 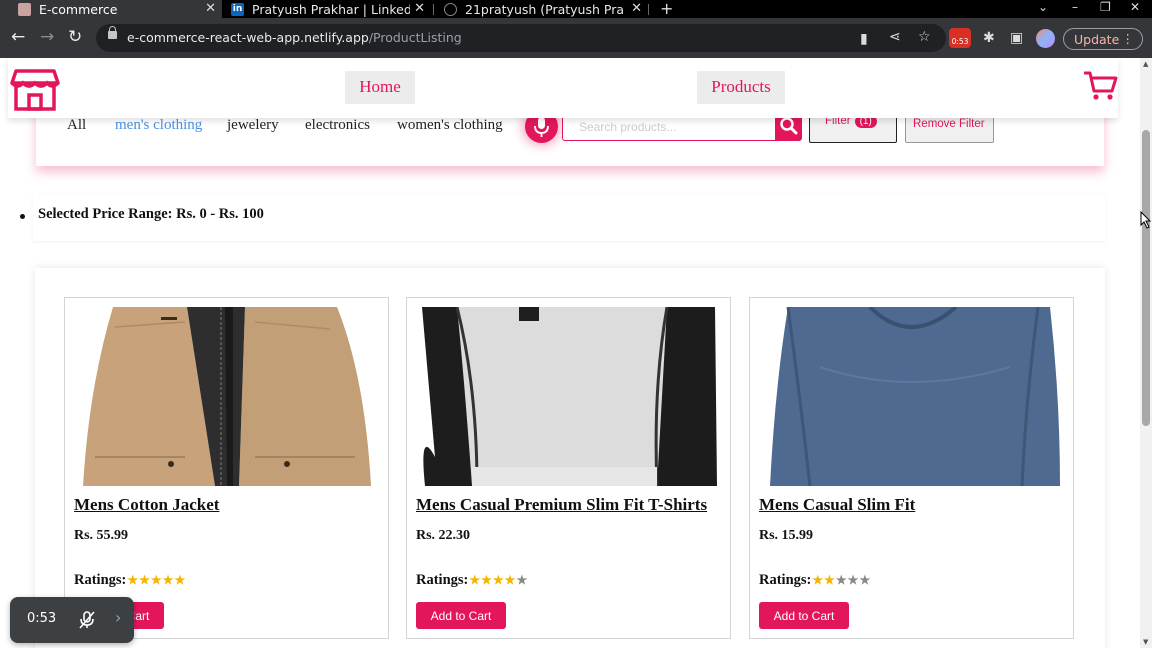 What do you see at coordinates (741, 87) in the screenshot?
I see `nav-products: Products` at bounding box center [741, 87].